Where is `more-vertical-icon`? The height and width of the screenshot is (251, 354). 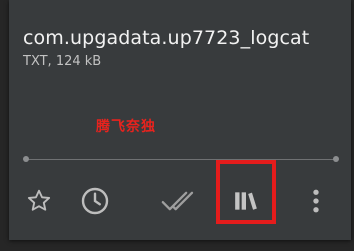
more-vertical-icon is located at coordinates (316, 201).